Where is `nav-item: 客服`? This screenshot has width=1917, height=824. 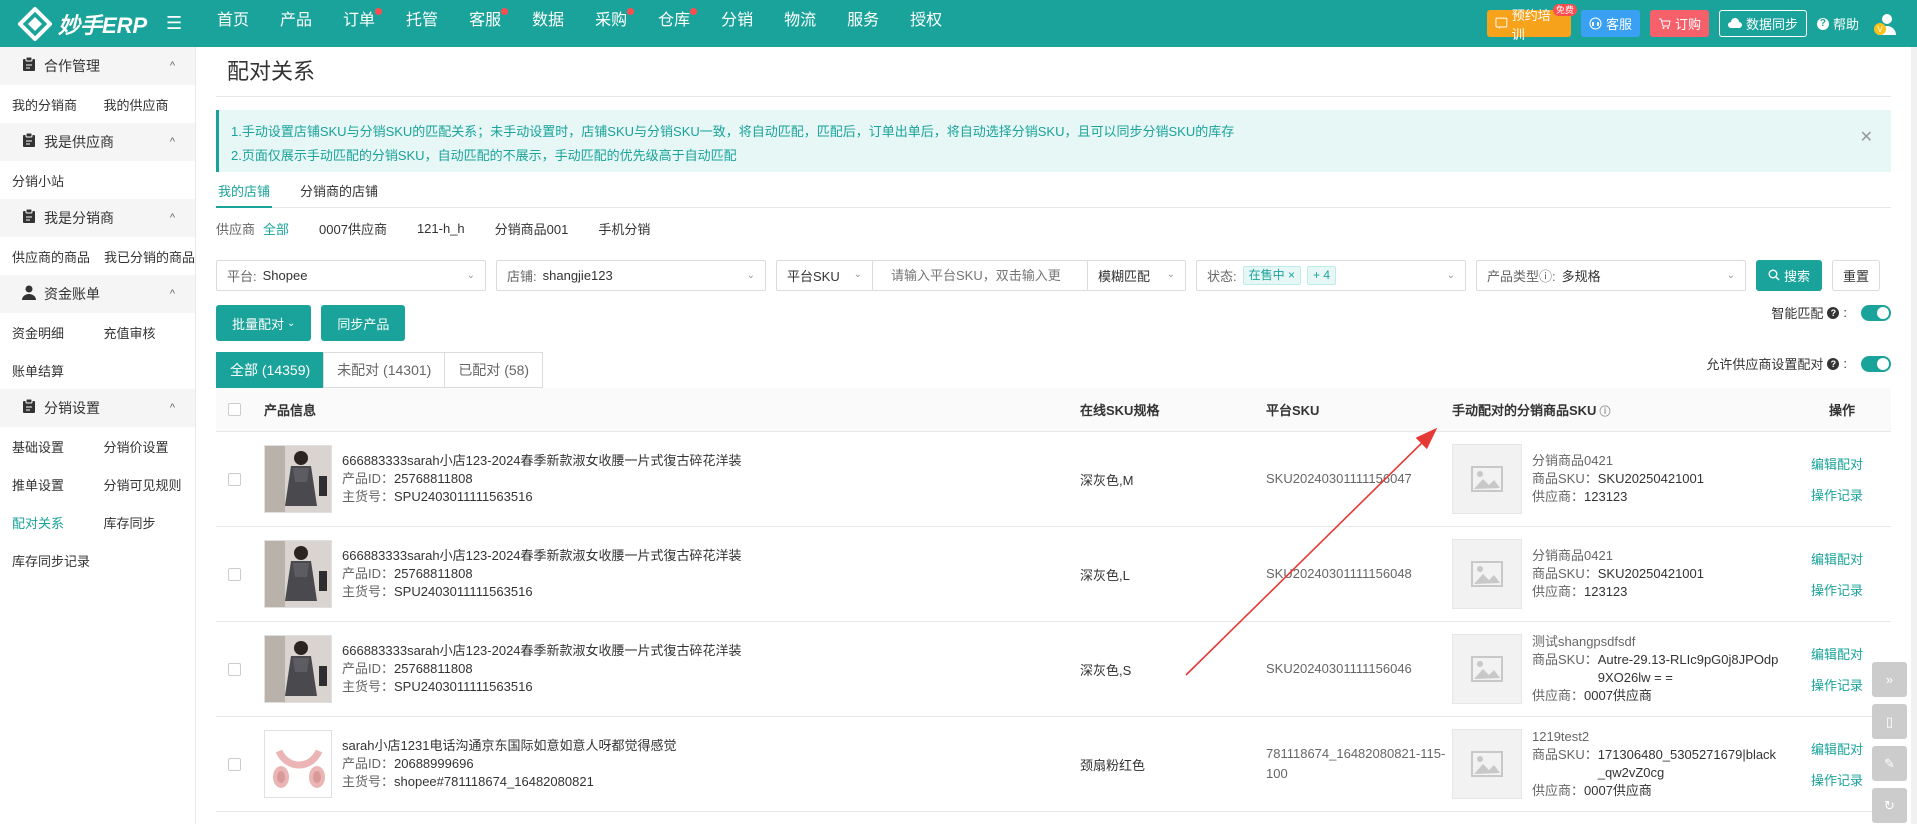 nav-item: 客服 is located at coordinates (483, 23).